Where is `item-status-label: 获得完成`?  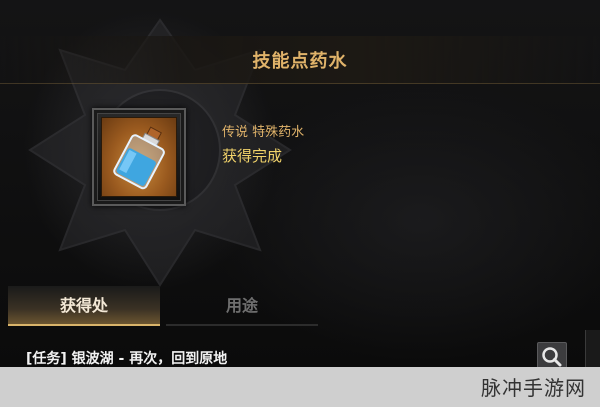 item-status-label: 获得完成 is located at coordinates (252, 156).